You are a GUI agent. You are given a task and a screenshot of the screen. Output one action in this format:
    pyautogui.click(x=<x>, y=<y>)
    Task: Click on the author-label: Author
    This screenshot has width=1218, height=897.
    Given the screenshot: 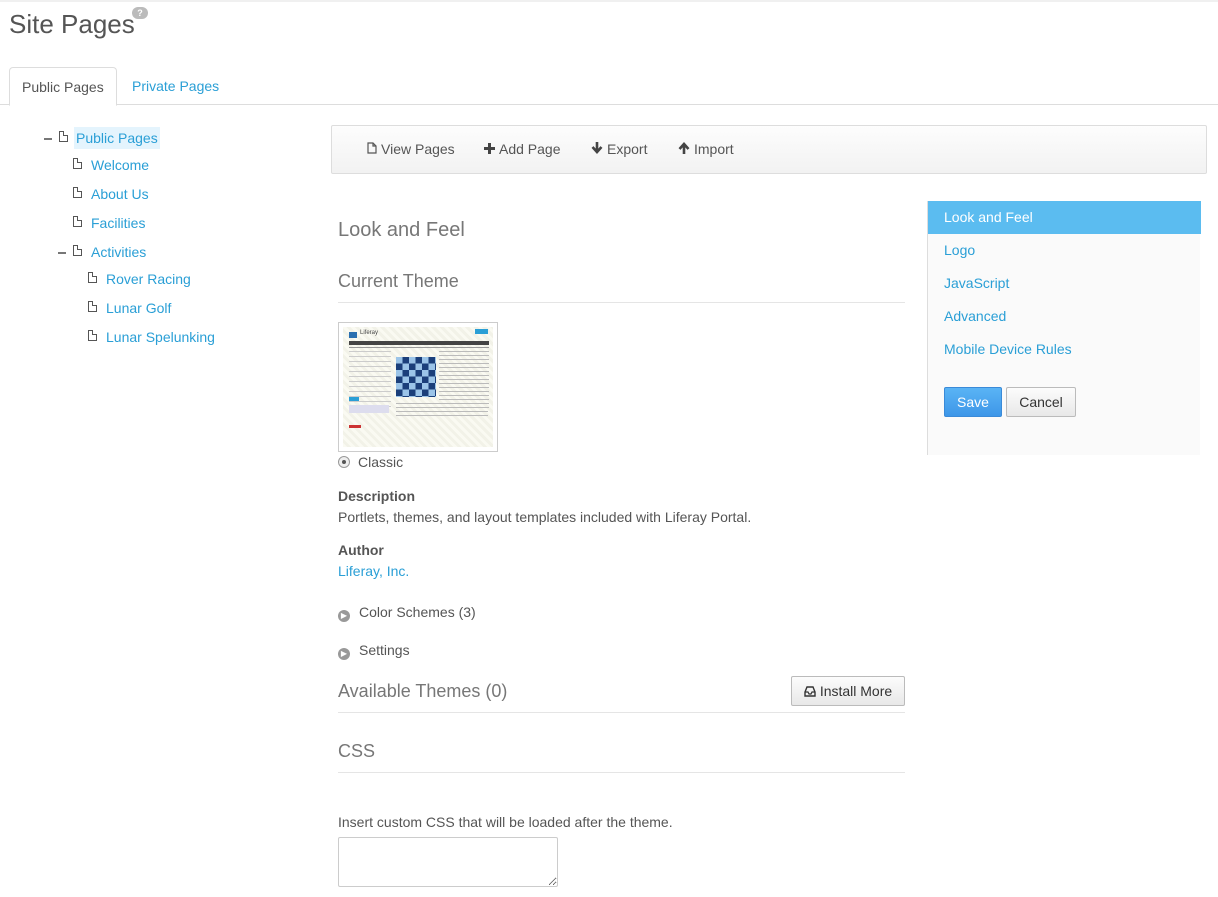 What is the action you would take?
    pyautogui.click(x=361, y=550)
    